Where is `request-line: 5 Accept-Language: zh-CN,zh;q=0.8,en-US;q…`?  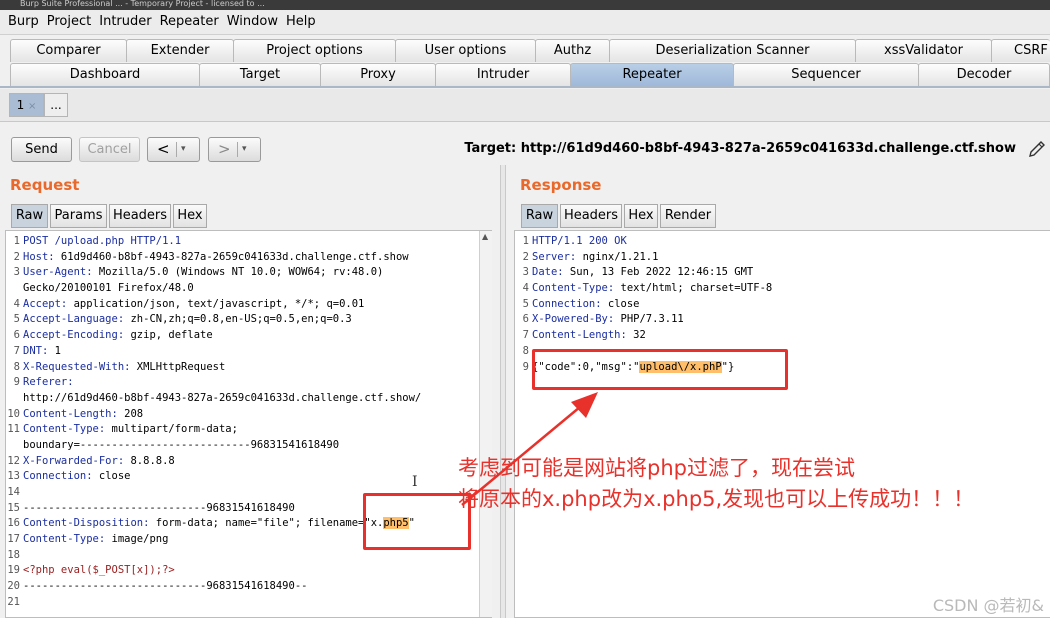 request-line: 5 Accept-Language: zh-CN,zh;q=0.8,en-US;q… is located at coordinates (248, 320).